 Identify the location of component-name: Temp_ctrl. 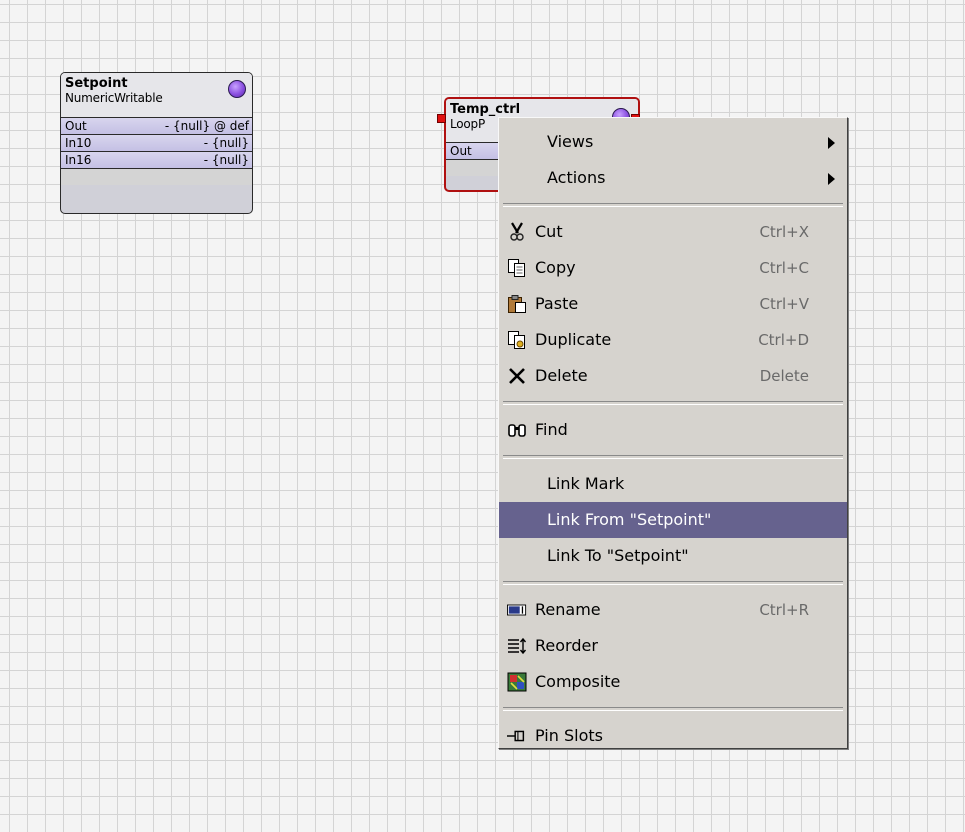
(485, 109).